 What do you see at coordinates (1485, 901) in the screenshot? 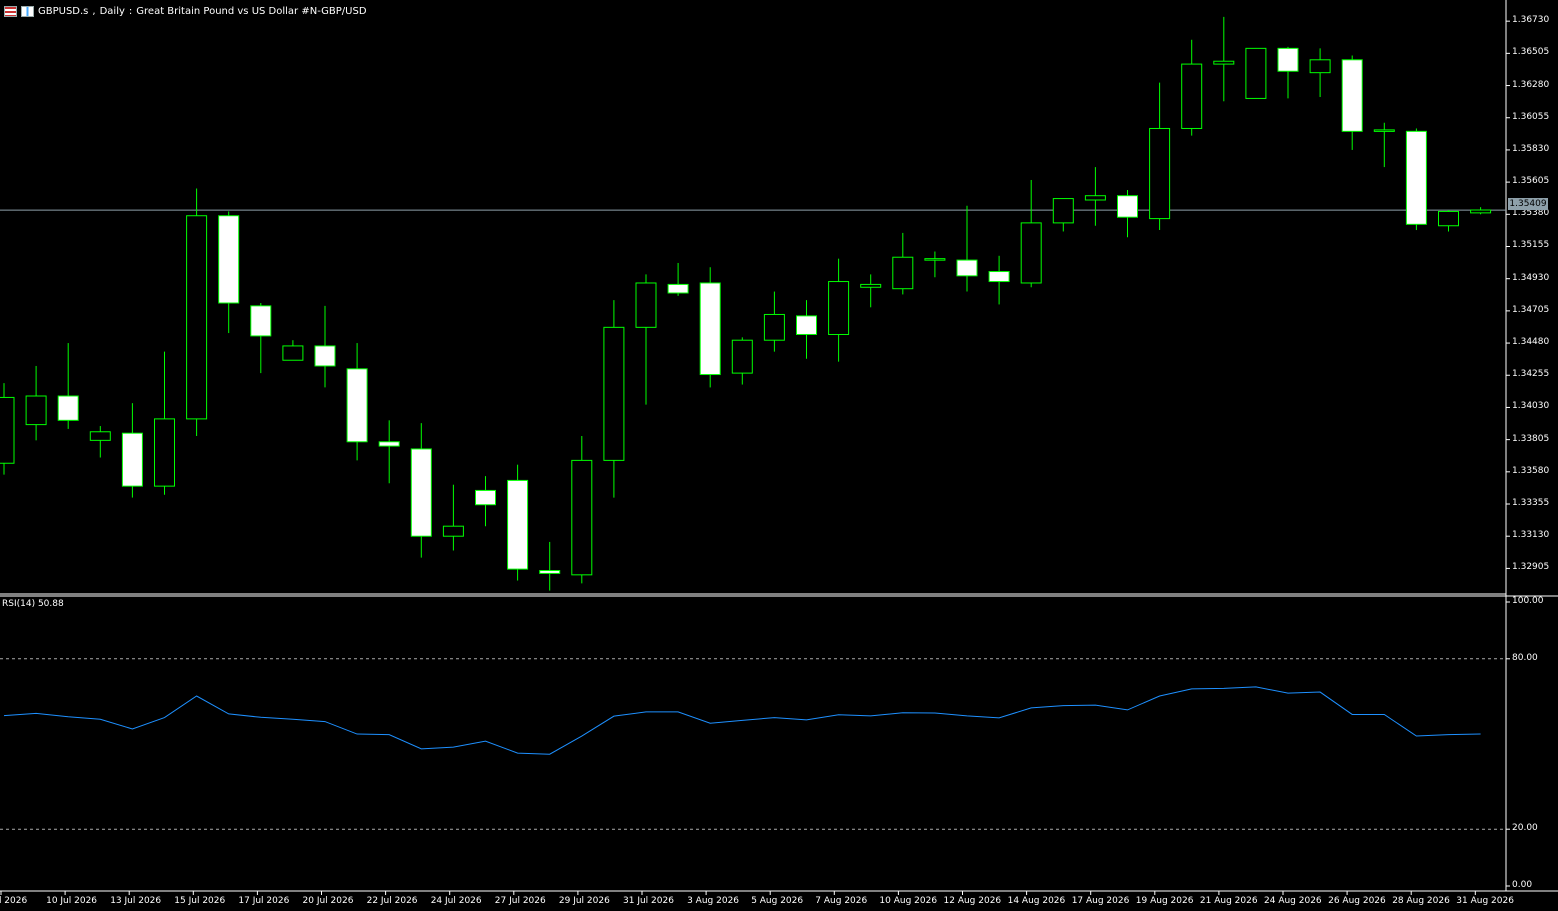
I see `date-tick-label: 31 Aug 2026` at bounding box center [1485, 901].